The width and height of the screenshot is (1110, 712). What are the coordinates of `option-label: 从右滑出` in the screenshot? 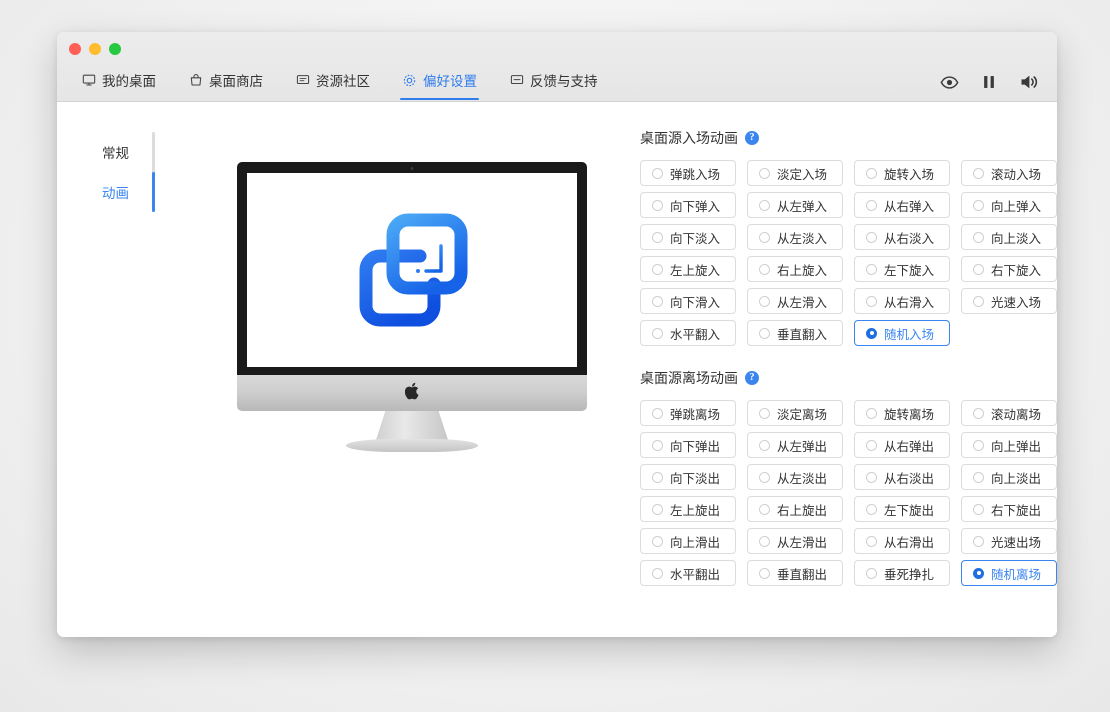 It's located at (909, 542).